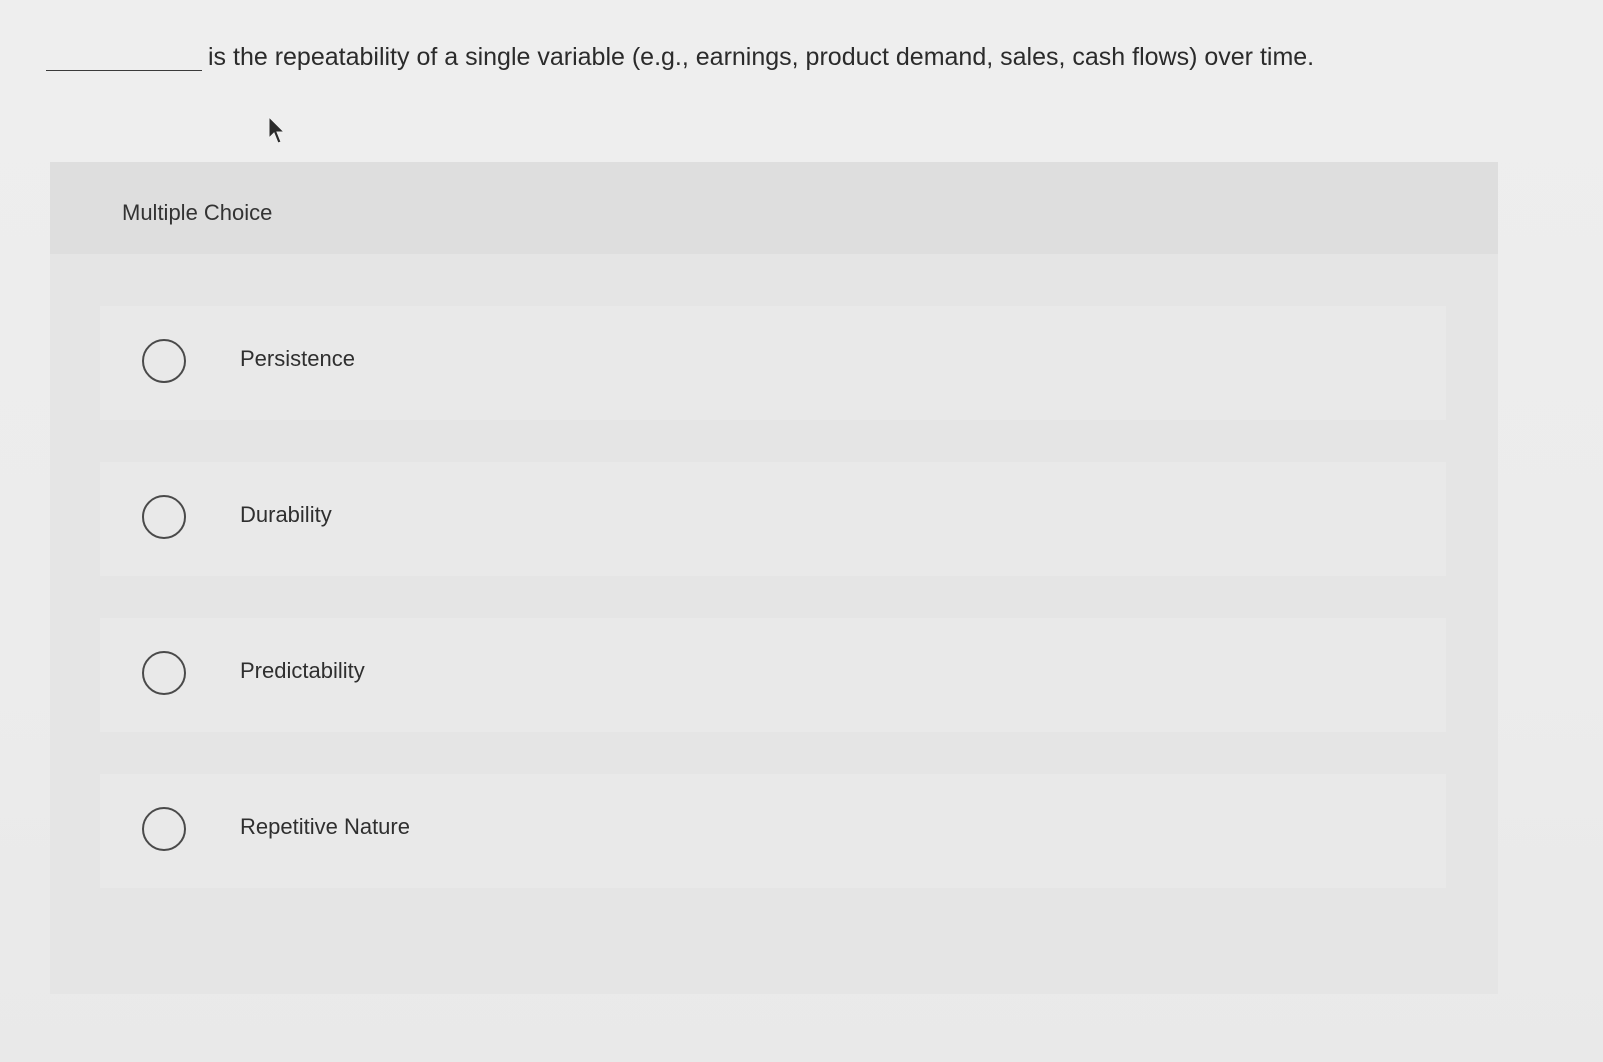 This screenshot has width=1603, height=1062. What do you see at coordinates (197, 212) in the screenshot?
I see `multiple-choice-label: Multiple Choice` at bounding box center [197, 212].